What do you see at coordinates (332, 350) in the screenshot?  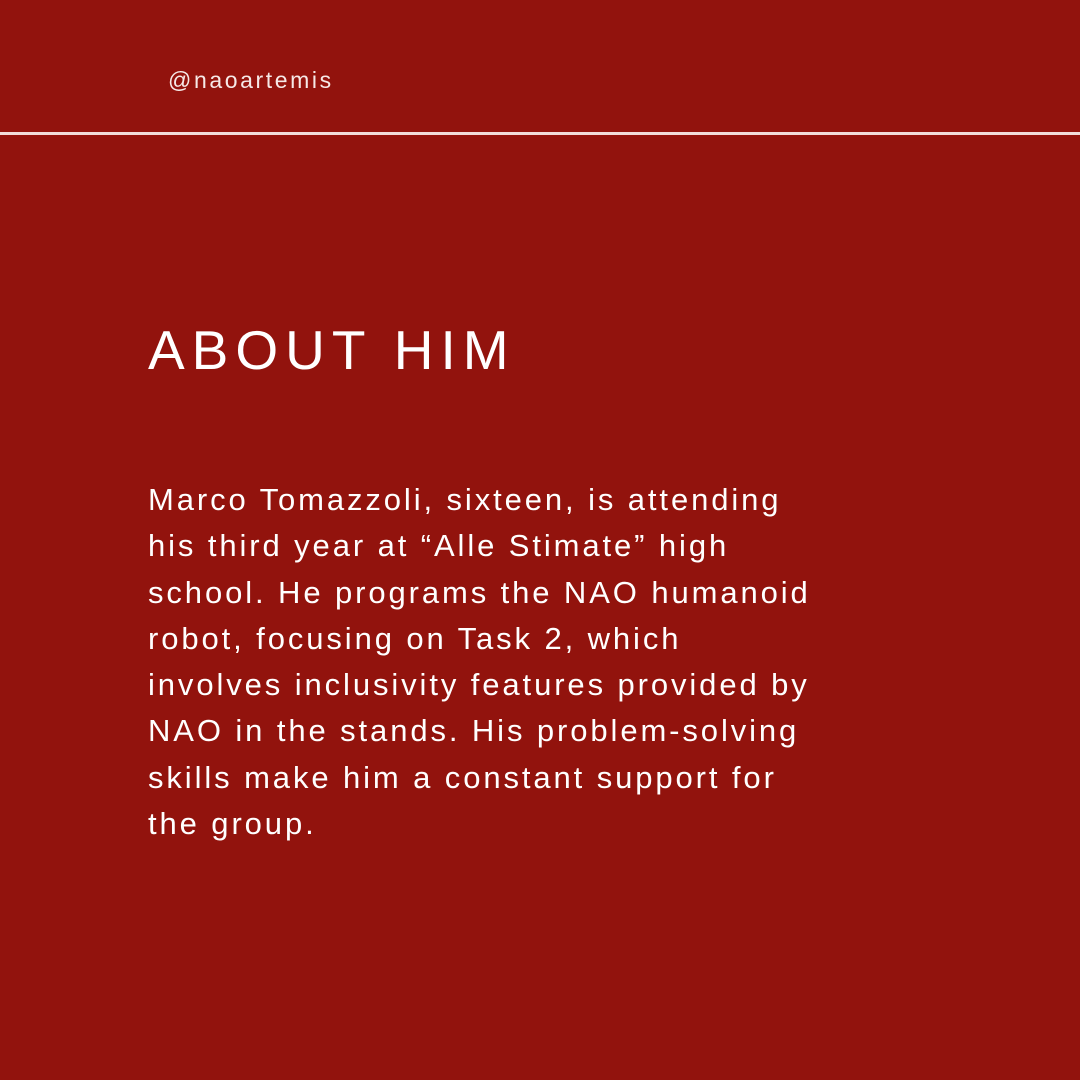 I see `section-title: ABOUT HIM` at bounding box center [332, 350].